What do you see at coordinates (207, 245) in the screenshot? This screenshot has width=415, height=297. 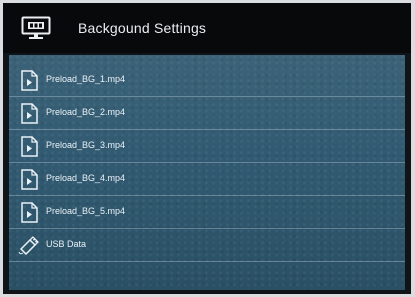 I see `usb-data-item: USB Data` at bounding box center [207, 245].